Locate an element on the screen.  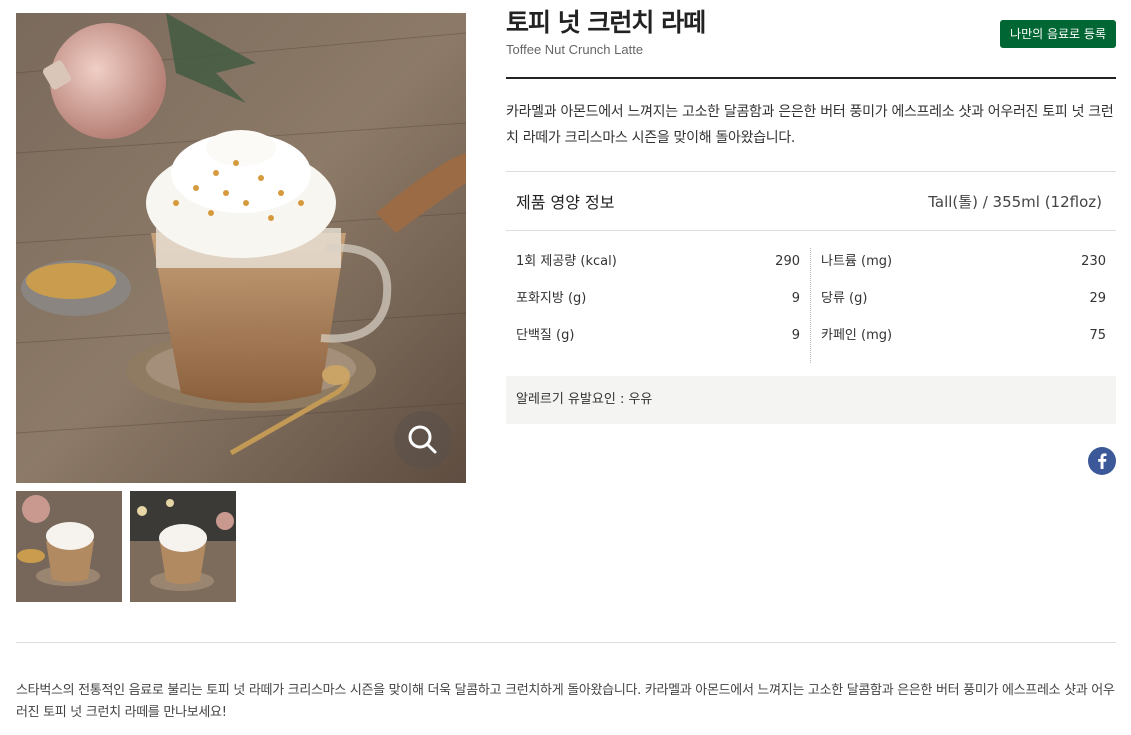
facebook-icon is located at coordinates (1102, 461).